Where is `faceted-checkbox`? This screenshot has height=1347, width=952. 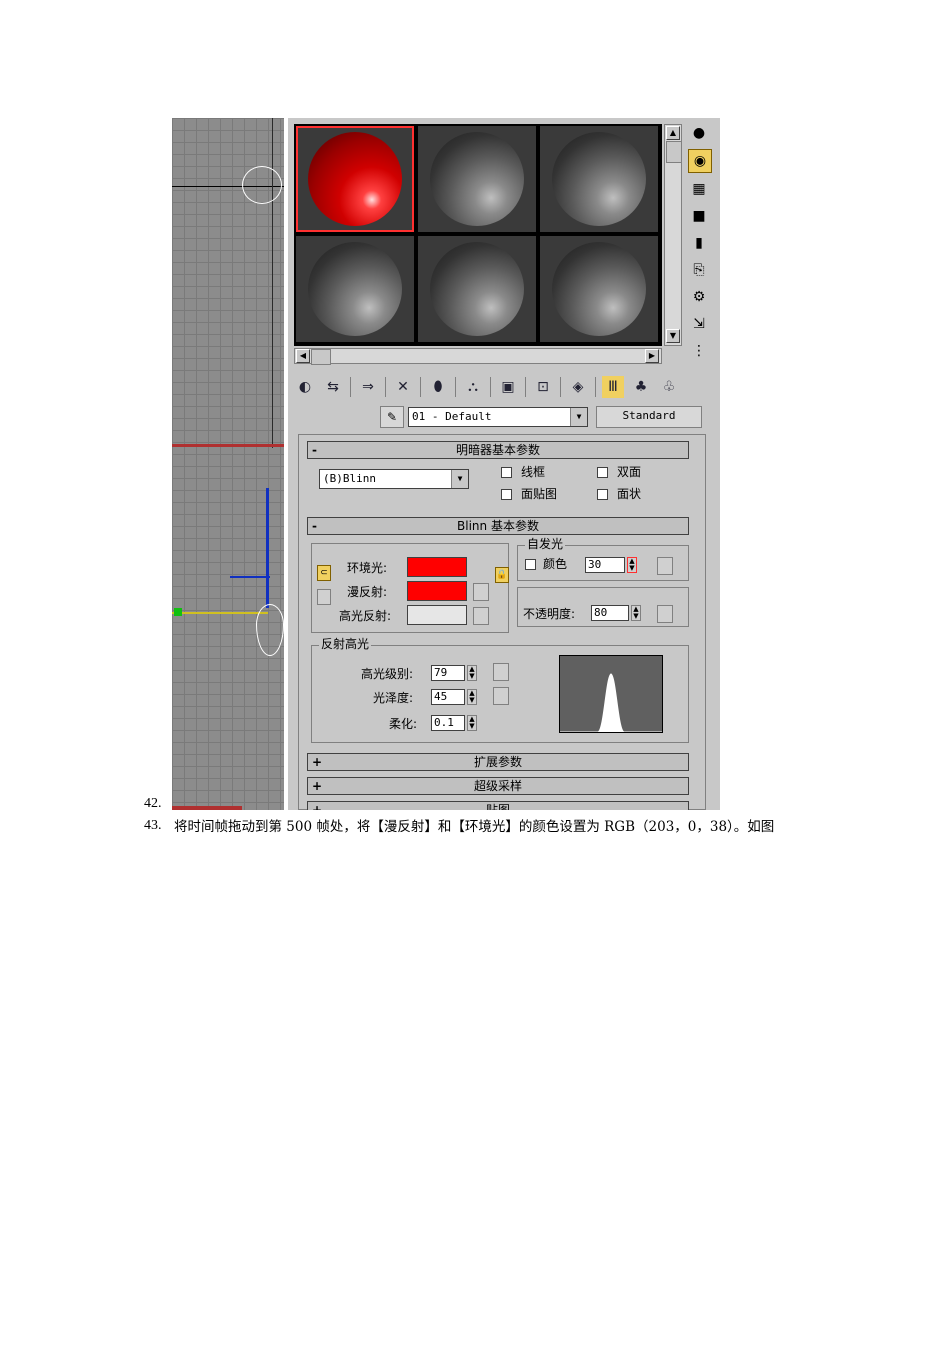
faceted-checkbox is located at coordinates (602, 494).